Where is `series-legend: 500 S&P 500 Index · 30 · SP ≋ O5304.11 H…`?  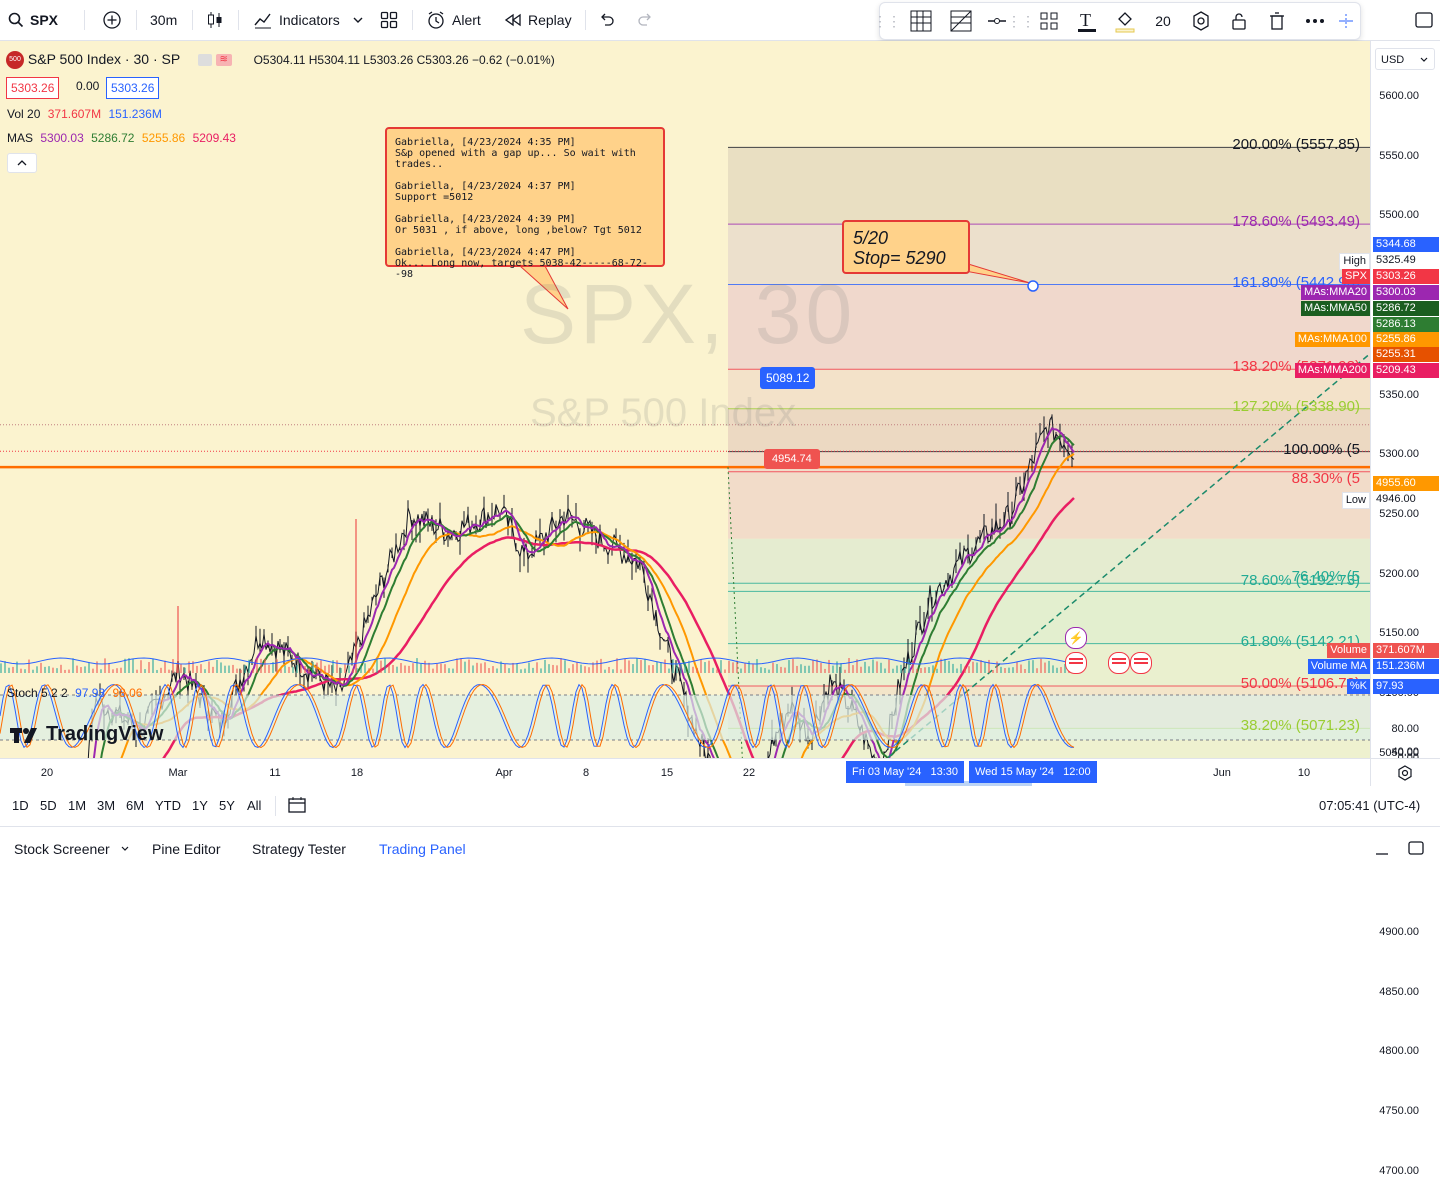 series-legend: 500 S&P 500 Index · 30 · SP ≋ O5304.11 H… is located at coordinates (280, 60).